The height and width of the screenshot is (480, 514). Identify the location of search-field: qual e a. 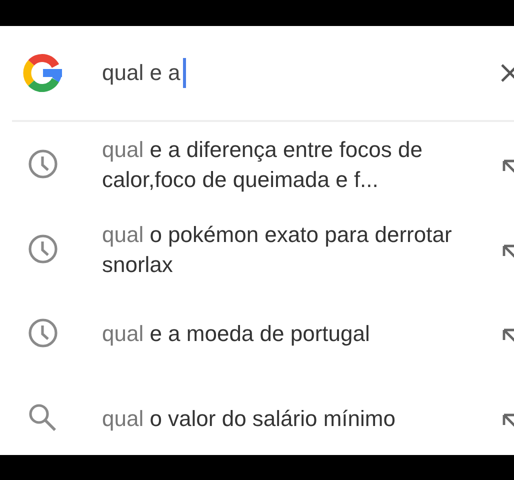
(301, 73).